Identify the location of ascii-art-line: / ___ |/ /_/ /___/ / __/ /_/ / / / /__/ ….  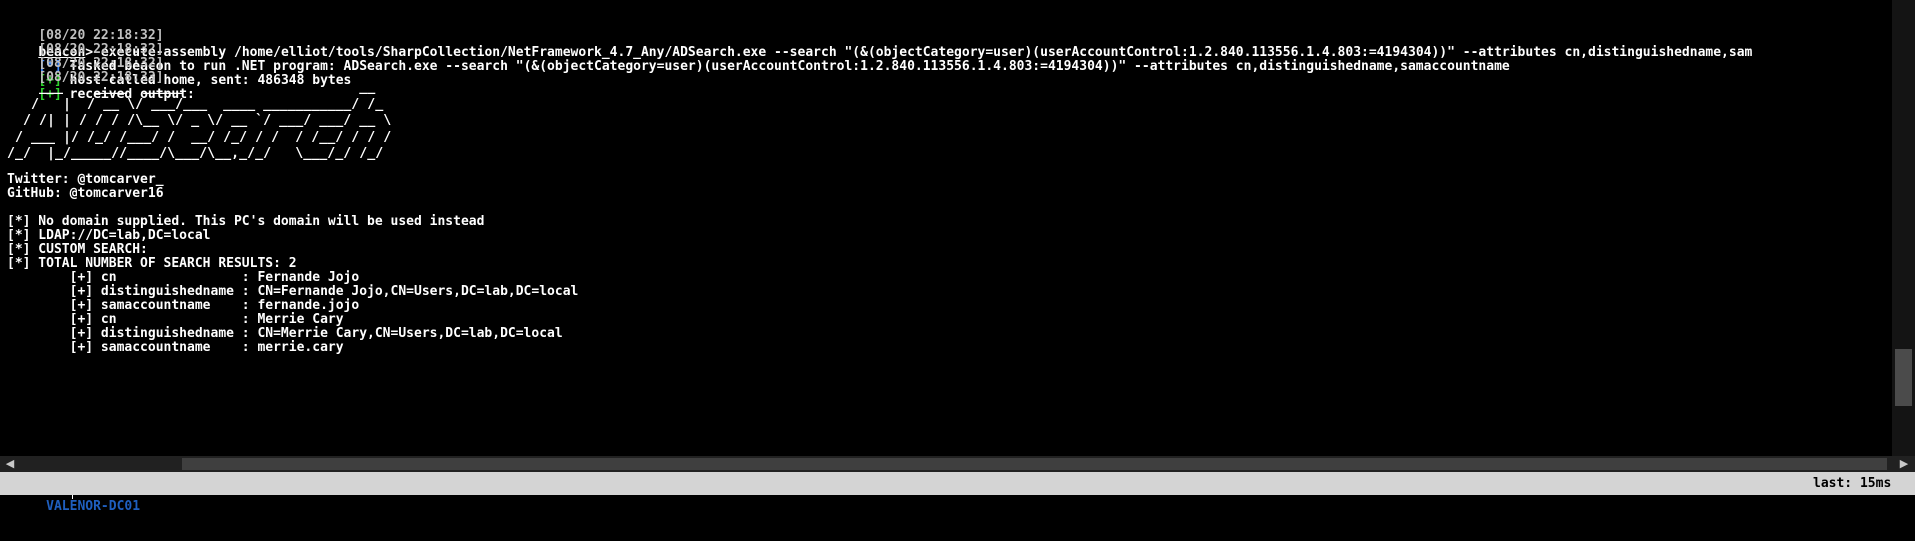
(199, 137).